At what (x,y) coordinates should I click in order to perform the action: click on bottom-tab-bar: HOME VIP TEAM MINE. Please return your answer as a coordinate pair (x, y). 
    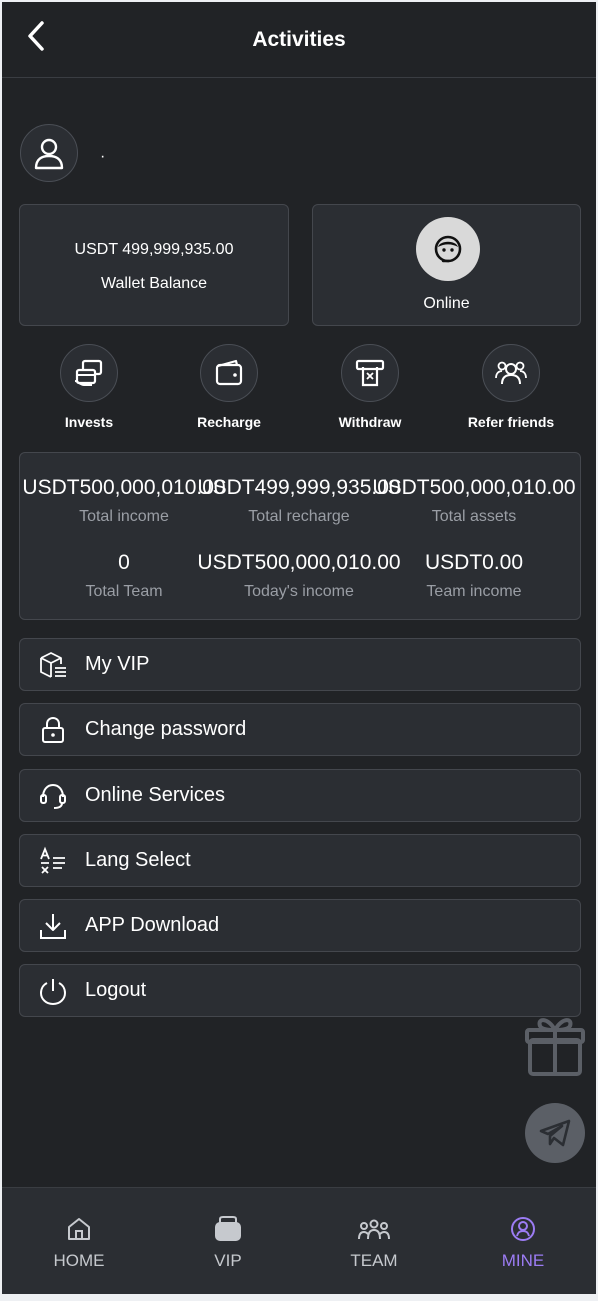
    Looking at the image, I should click on (299, 1240).